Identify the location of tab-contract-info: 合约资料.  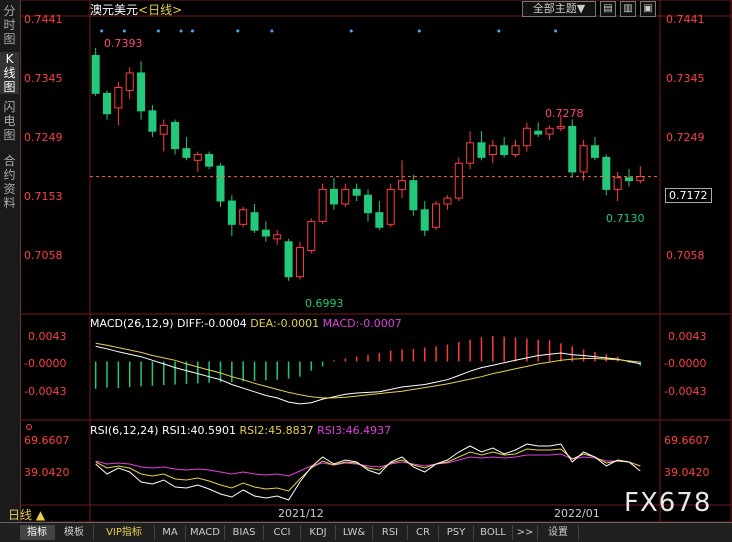
(9, 182).